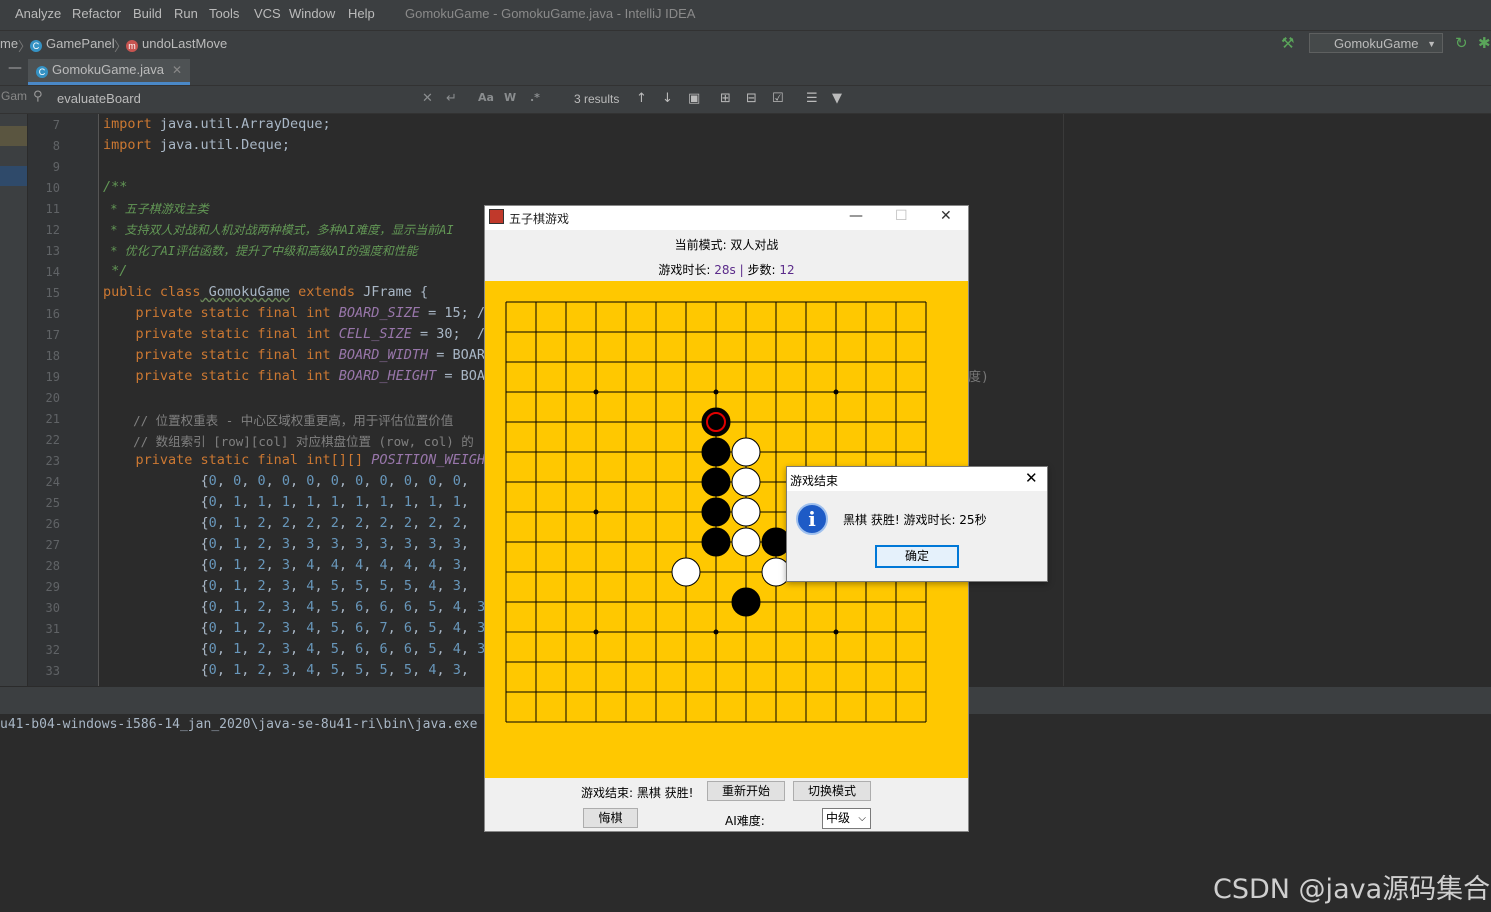  Describe the element at coordinates (52, 608) in the screenshot. I see `line-number: 30` at that location.